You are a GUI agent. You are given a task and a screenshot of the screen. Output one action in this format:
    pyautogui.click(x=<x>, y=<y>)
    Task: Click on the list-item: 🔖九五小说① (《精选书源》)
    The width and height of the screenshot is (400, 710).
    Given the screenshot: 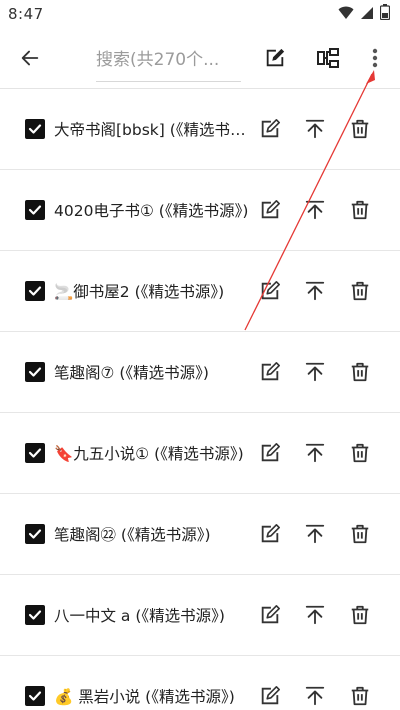 What is the action you would take?
    pyautogui.click(x=200, y=453)
    